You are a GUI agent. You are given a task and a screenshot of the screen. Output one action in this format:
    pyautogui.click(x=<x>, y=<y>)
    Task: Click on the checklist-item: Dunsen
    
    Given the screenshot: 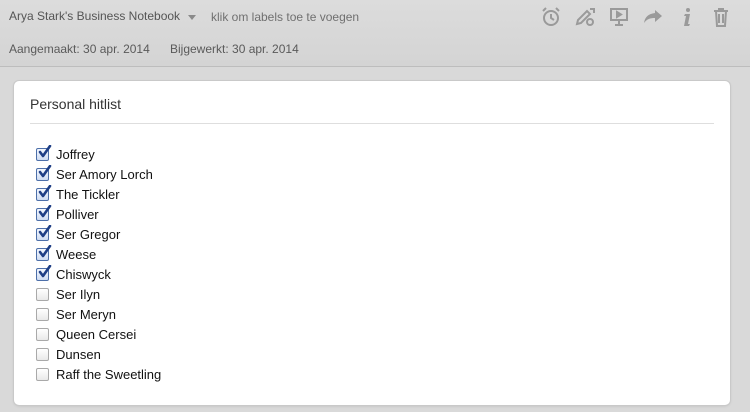 What is the action you would take?
    pyautogui.click(x=98, y=354)
    